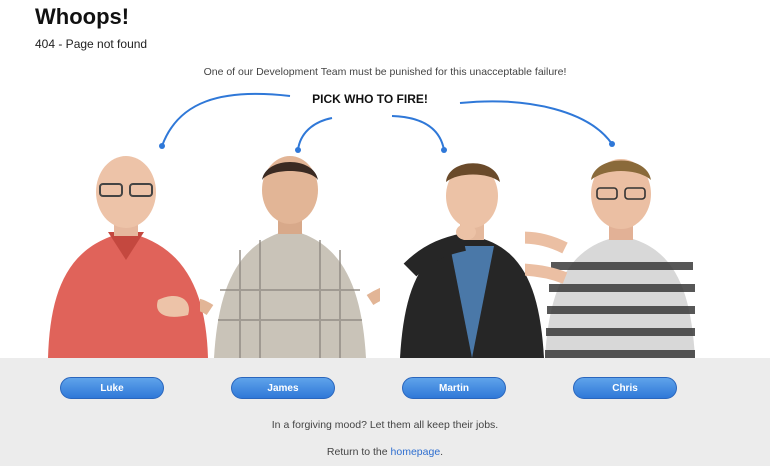 The image size is (770, 466). I want to click on return-prefix: Return to the, so click(358, 452).